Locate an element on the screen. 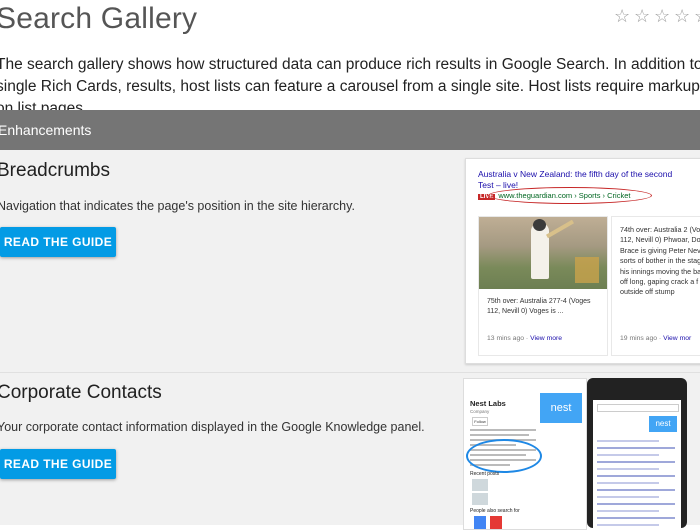 This screenshot has width=700, height=530. section-title: Breadcrumbs is located at coordinates (55, 170).